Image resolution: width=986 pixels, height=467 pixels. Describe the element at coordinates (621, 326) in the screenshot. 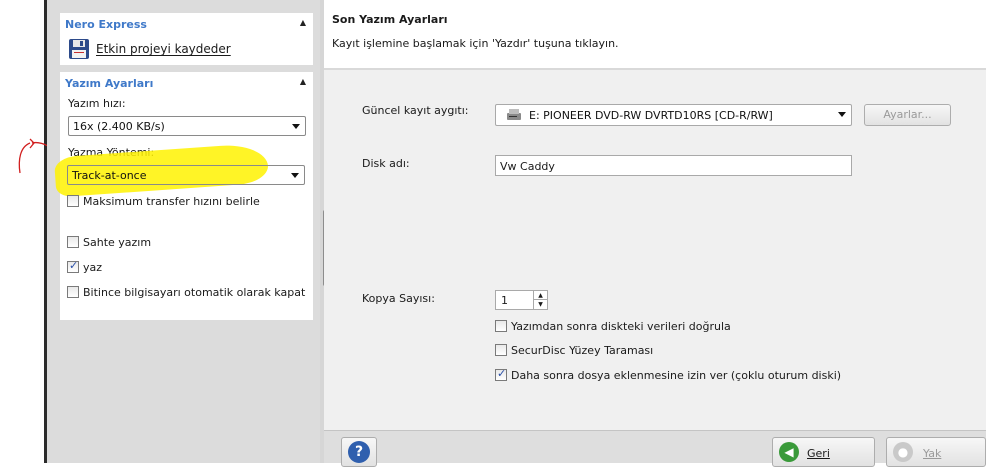

I see `verify-label: Yazımdan sonra diskteki verileri doğrula` at that location.